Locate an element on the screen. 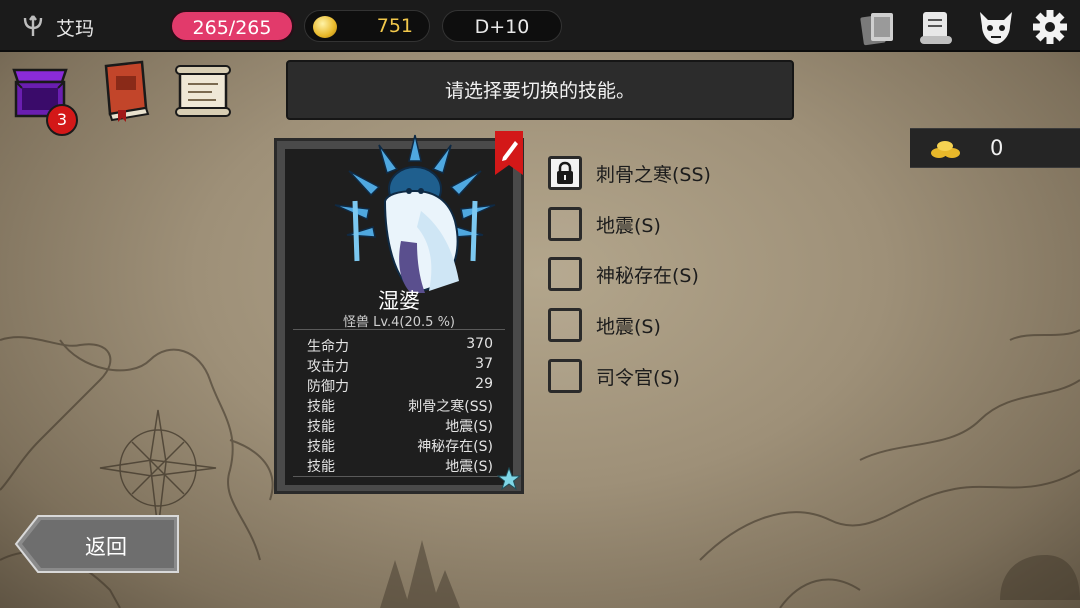 The image size is (1080, 608). skill-label: 司令官(S) is located at coordinates (638, 378).